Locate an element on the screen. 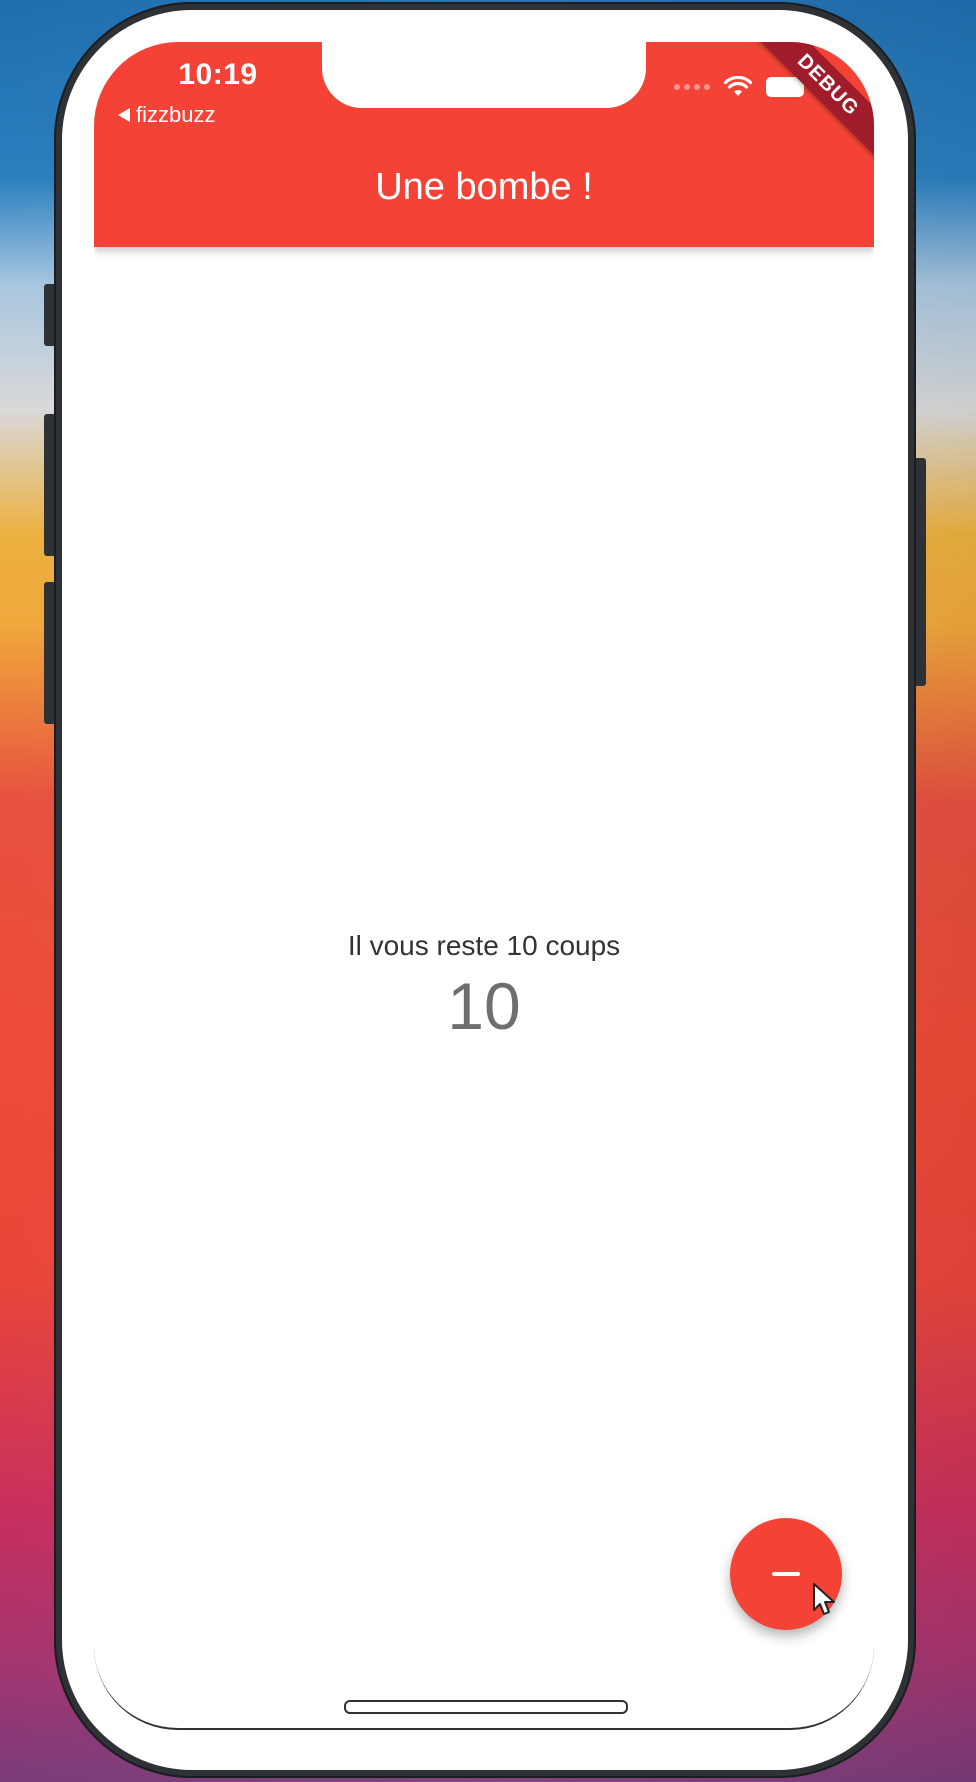 The width and height of the screenshot is (976, 1782). power-button is located at coordinates (921, 572).